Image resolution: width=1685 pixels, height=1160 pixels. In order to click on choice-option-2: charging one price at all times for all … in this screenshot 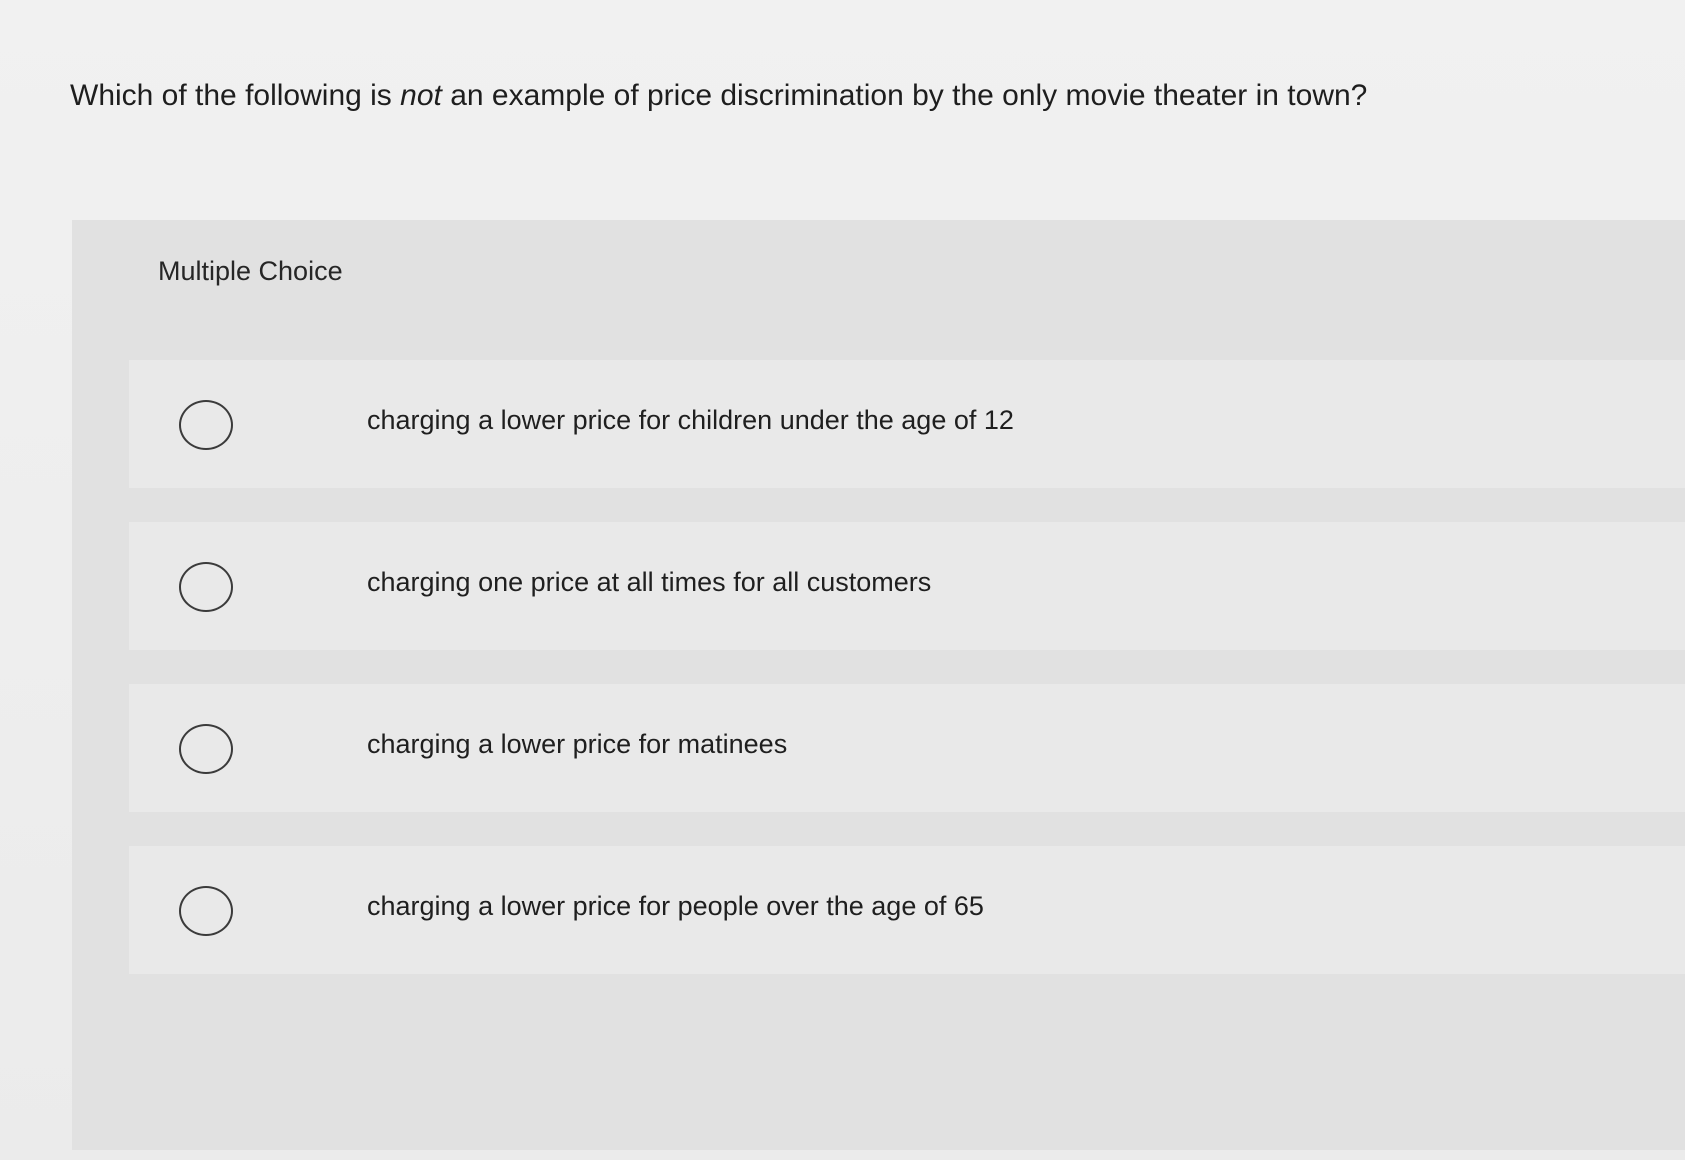, I will do `click(907, 586)`.